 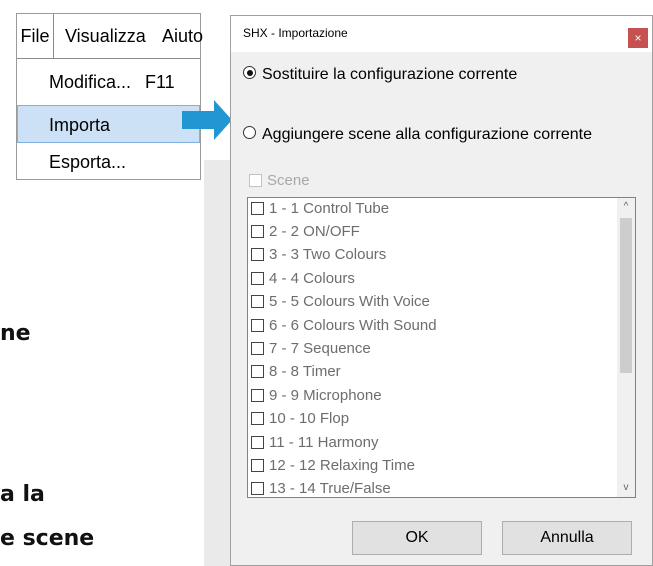 I want to click on menu-bar: File Visualizza Aiuto, so click(x=110, y=36).